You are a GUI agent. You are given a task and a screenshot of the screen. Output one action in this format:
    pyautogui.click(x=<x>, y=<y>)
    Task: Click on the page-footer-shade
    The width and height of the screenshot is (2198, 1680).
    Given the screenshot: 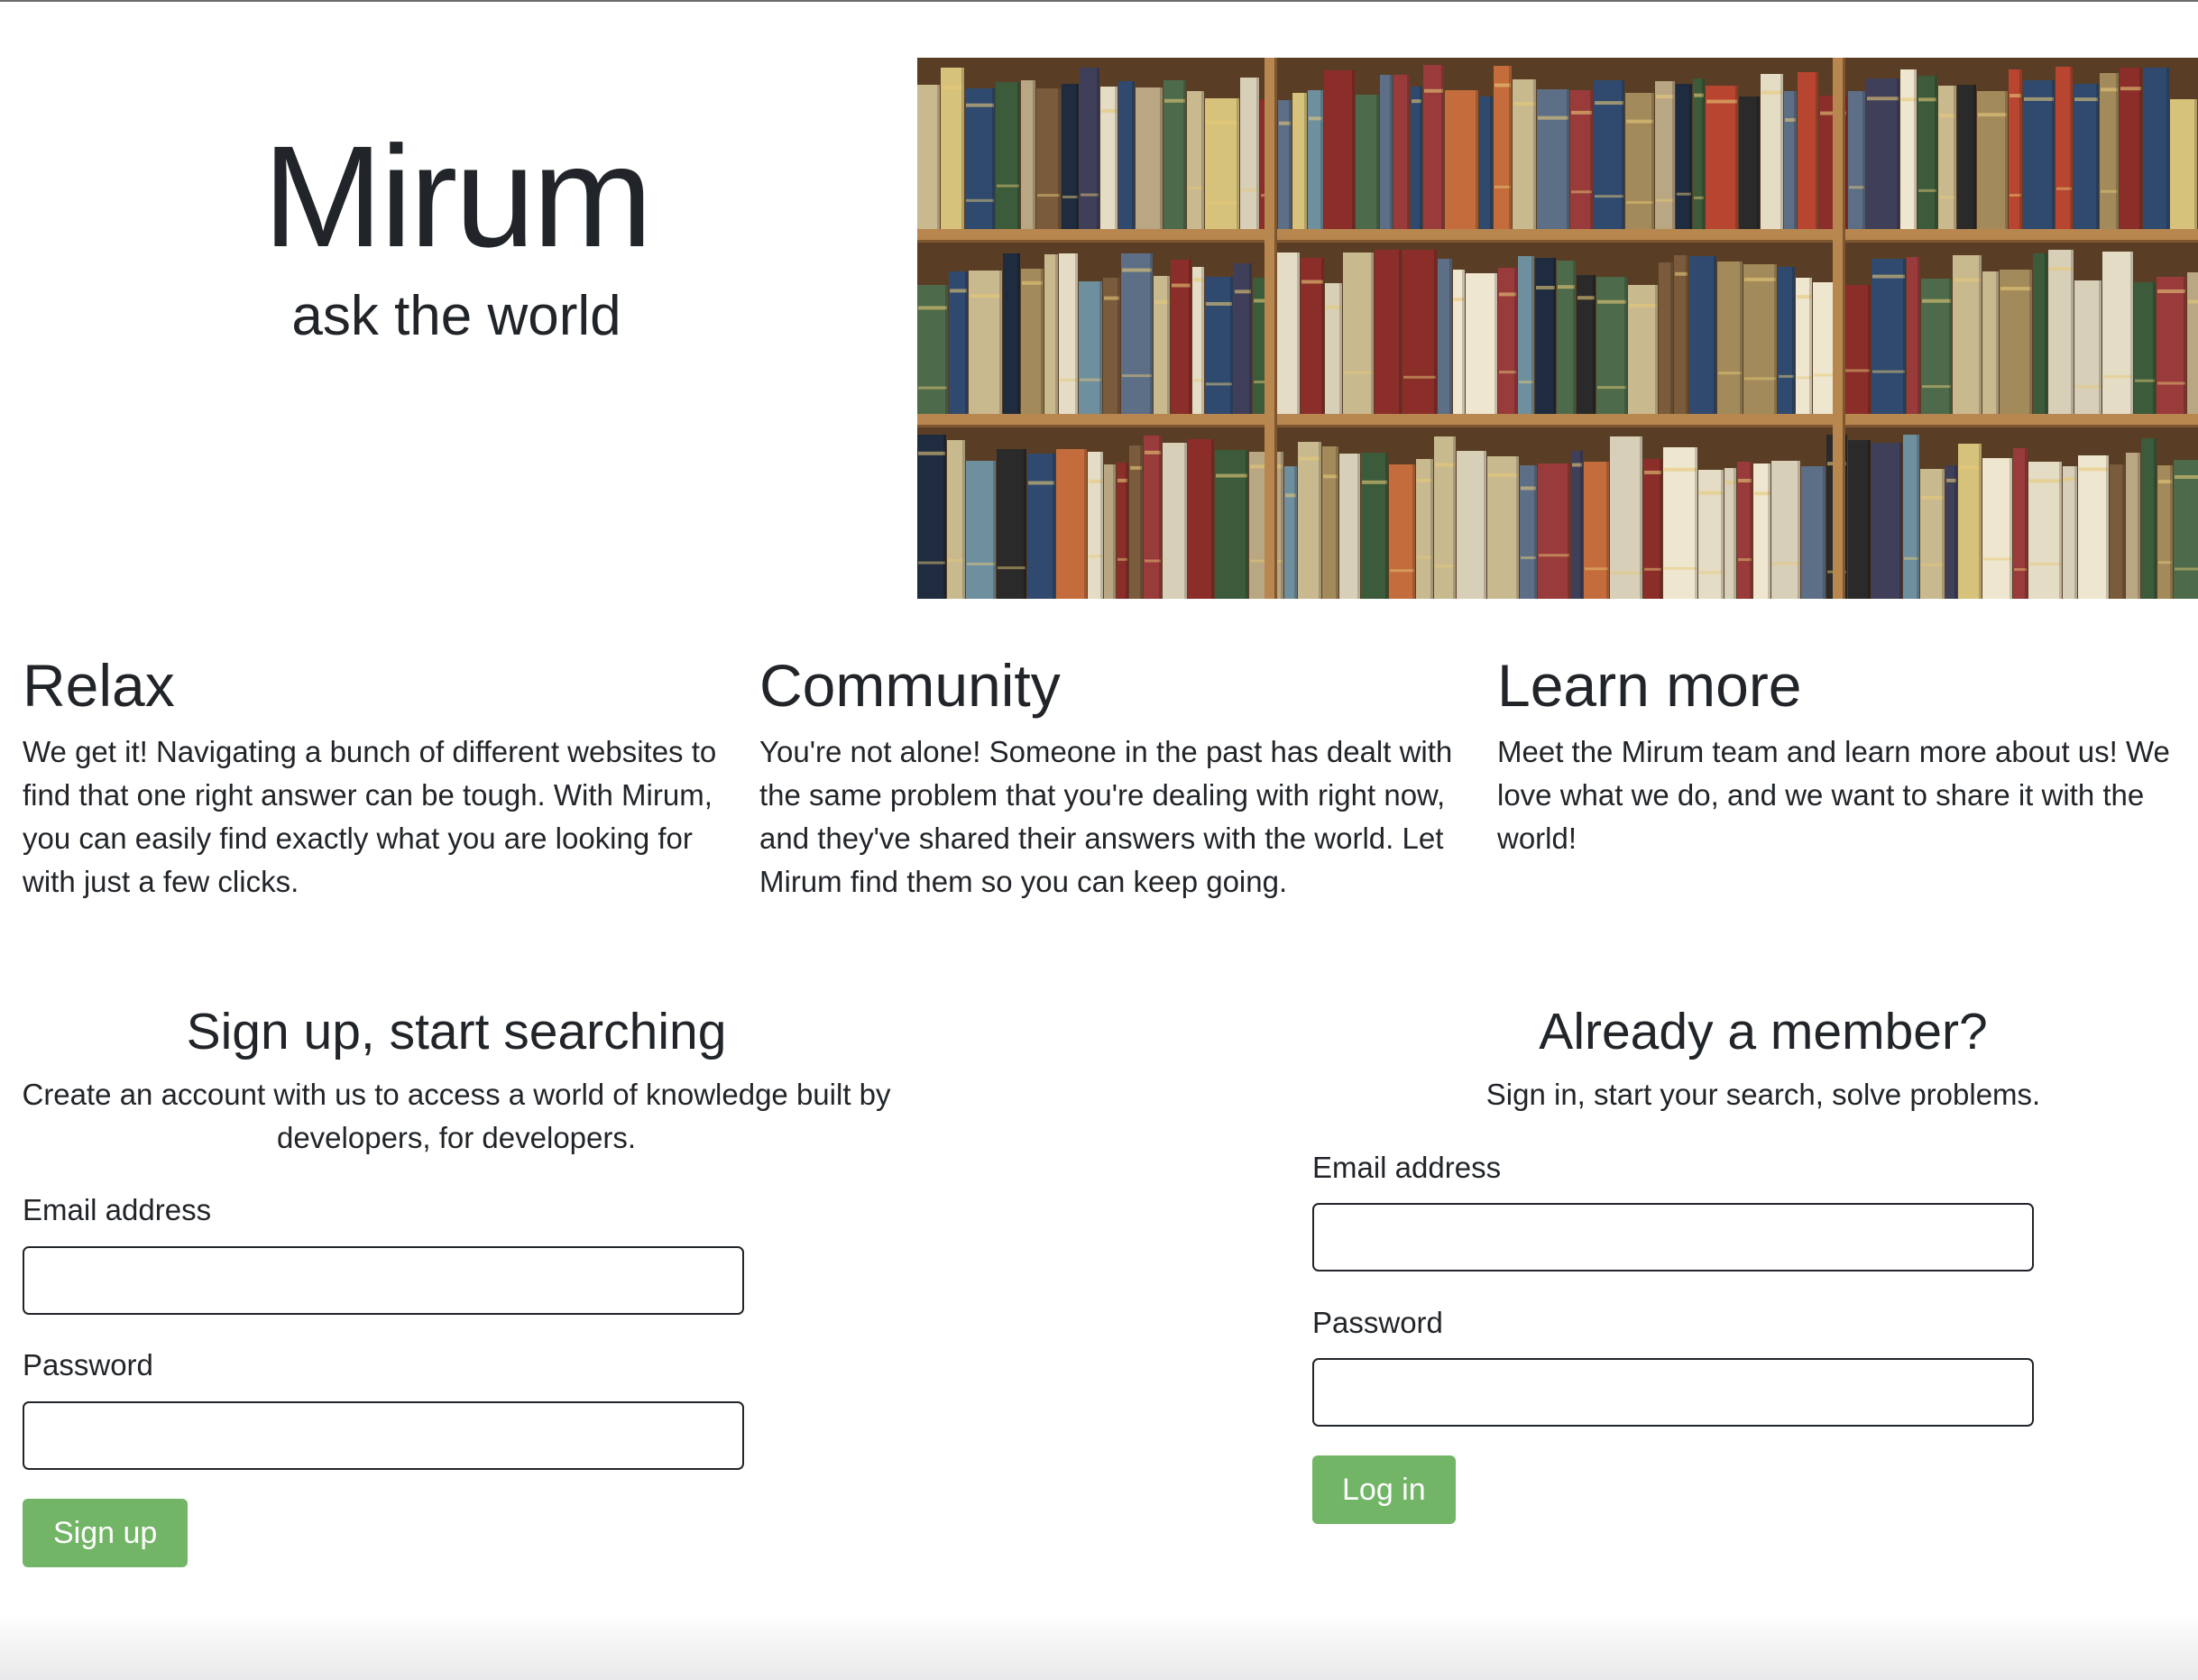 What is the action you would take?
    pyautogui.click(x=1099, y=1647)
    